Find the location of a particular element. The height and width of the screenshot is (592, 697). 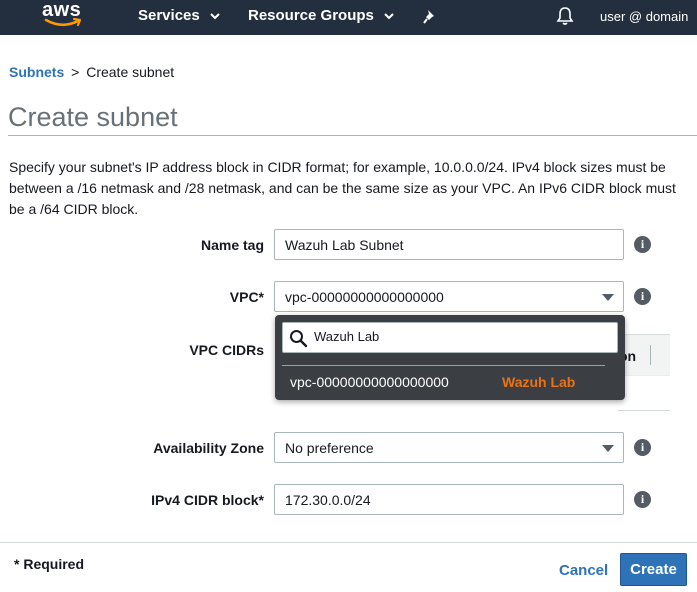

resource-groups-menu: Resource Groups is located at coordinates (321, 15).